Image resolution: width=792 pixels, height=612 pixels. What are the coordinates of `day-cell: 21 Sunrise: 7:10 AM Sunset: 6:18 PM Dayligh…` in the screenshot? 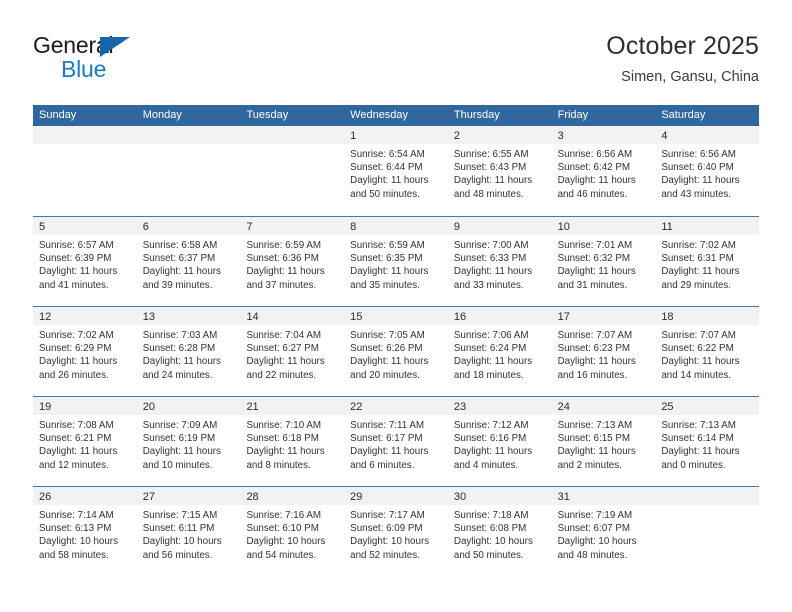 It's located at (292, 441).